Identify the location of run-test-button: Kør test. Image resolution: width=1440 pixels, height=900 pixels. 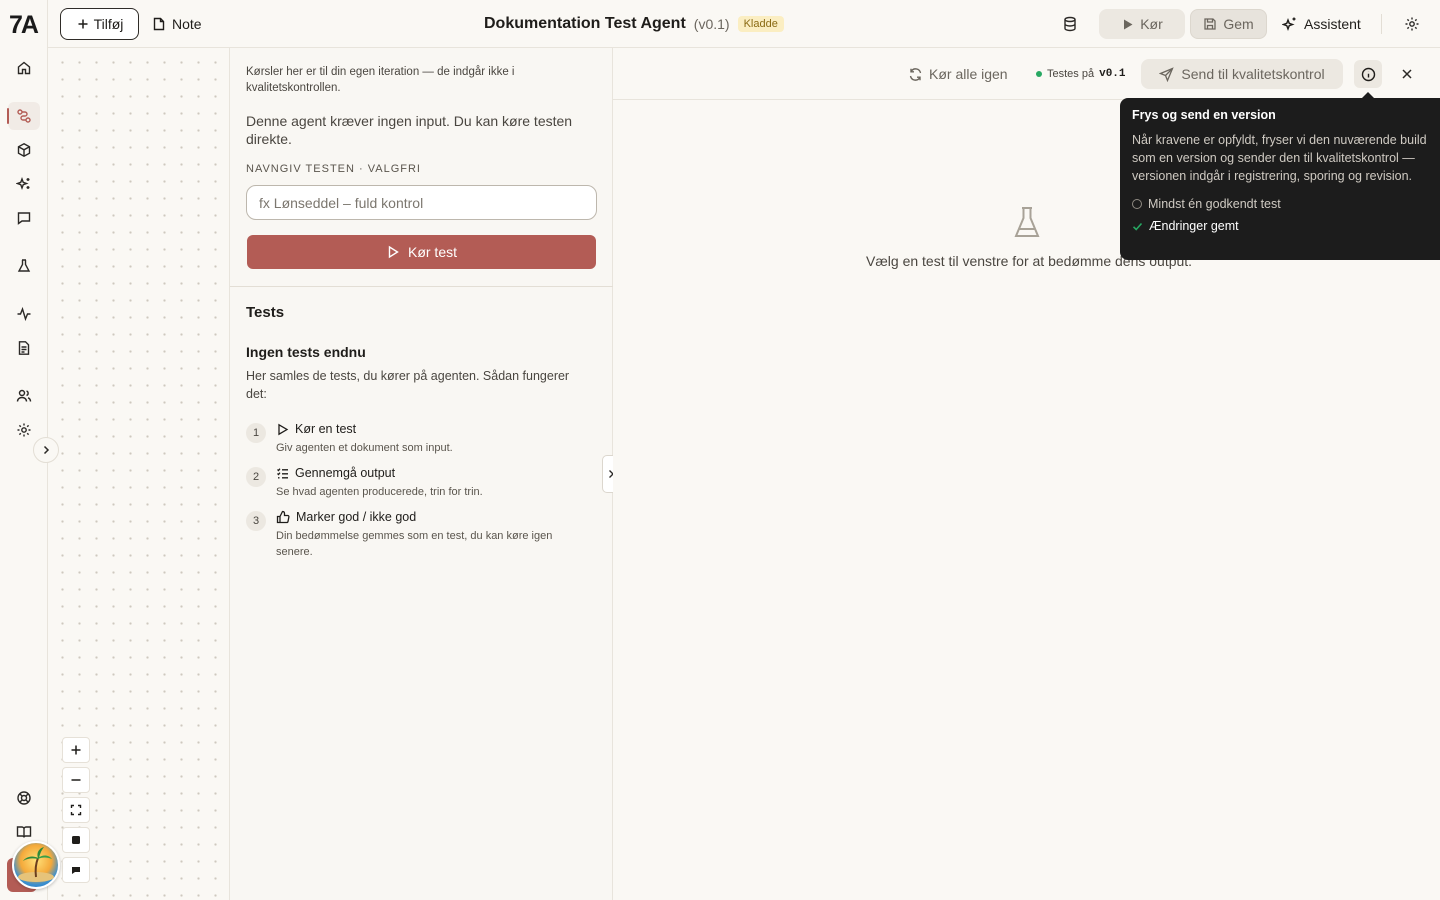
(421, 252).